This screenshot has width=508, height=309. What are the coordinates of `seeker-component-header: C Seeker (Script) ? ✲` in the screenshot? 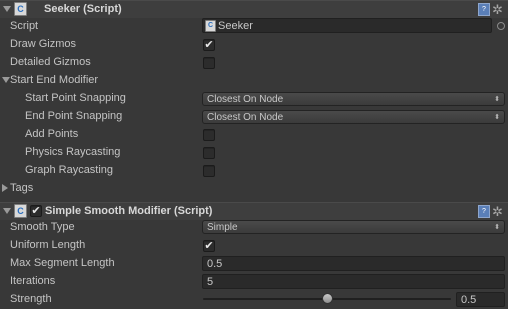 It's located at (254, 9).